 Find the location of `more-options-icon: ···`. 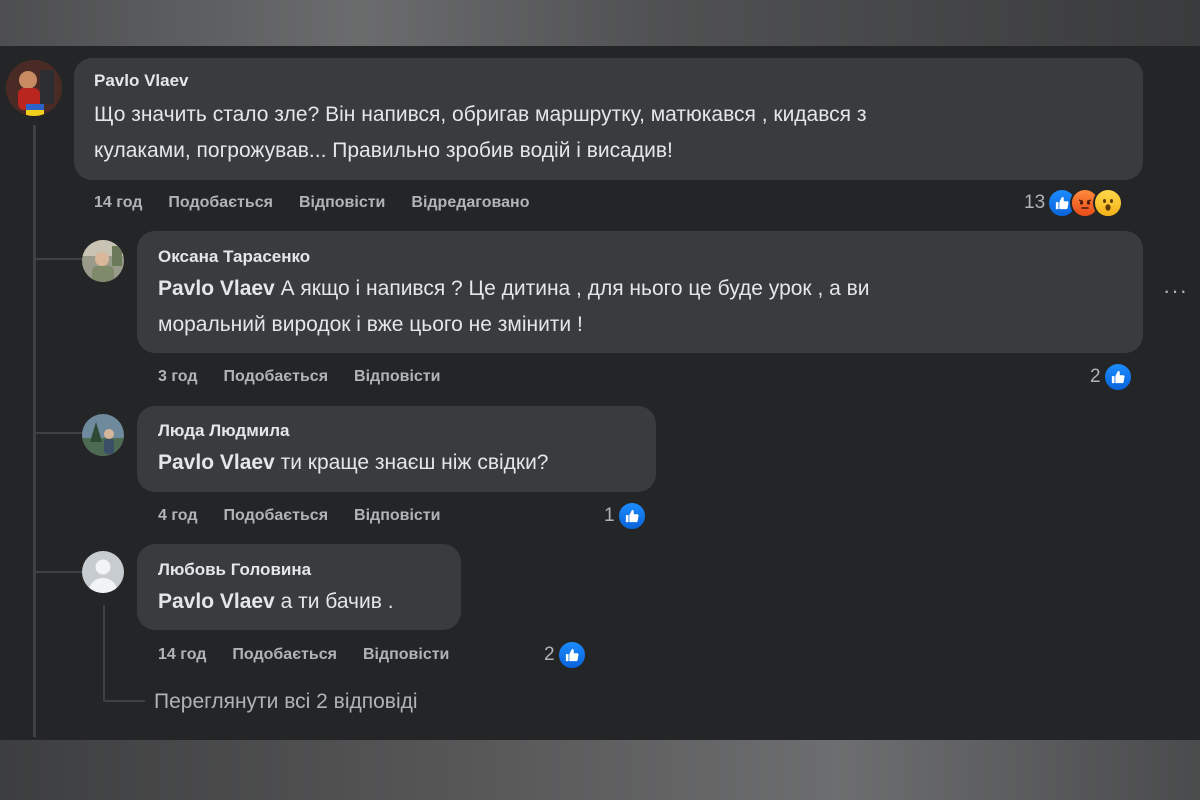

more-options-icon: ··· is located at coordinates (1175, 291).